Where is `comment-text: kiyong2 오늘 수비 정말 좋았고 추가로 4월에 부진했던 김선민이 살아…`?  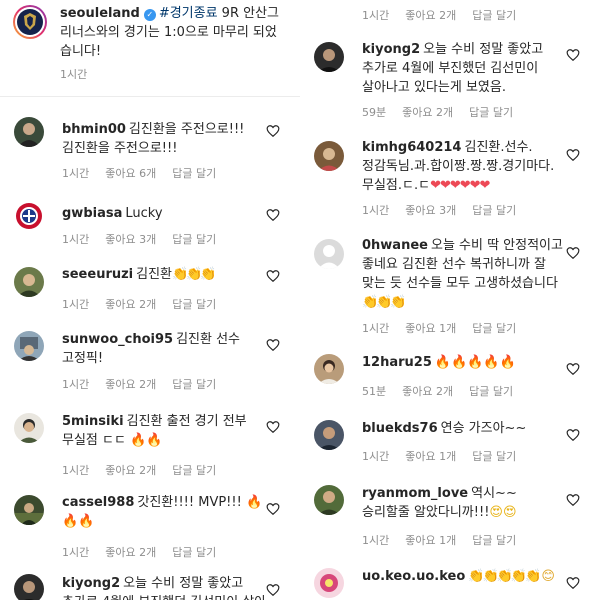 comment-text: kiyong2 오늘 수비 정말 좋았고 추가로 4월에 부진했던 김선민이 살아… is located at coordinates (465, 68).